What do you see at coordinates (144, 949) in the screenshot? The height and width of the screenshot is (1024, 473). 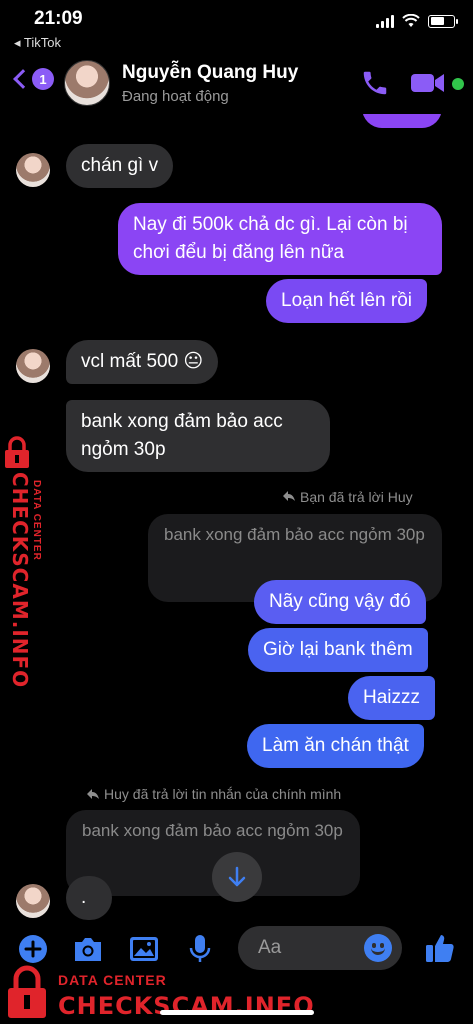 I see `image-icon` at bounding box center [144, 949].